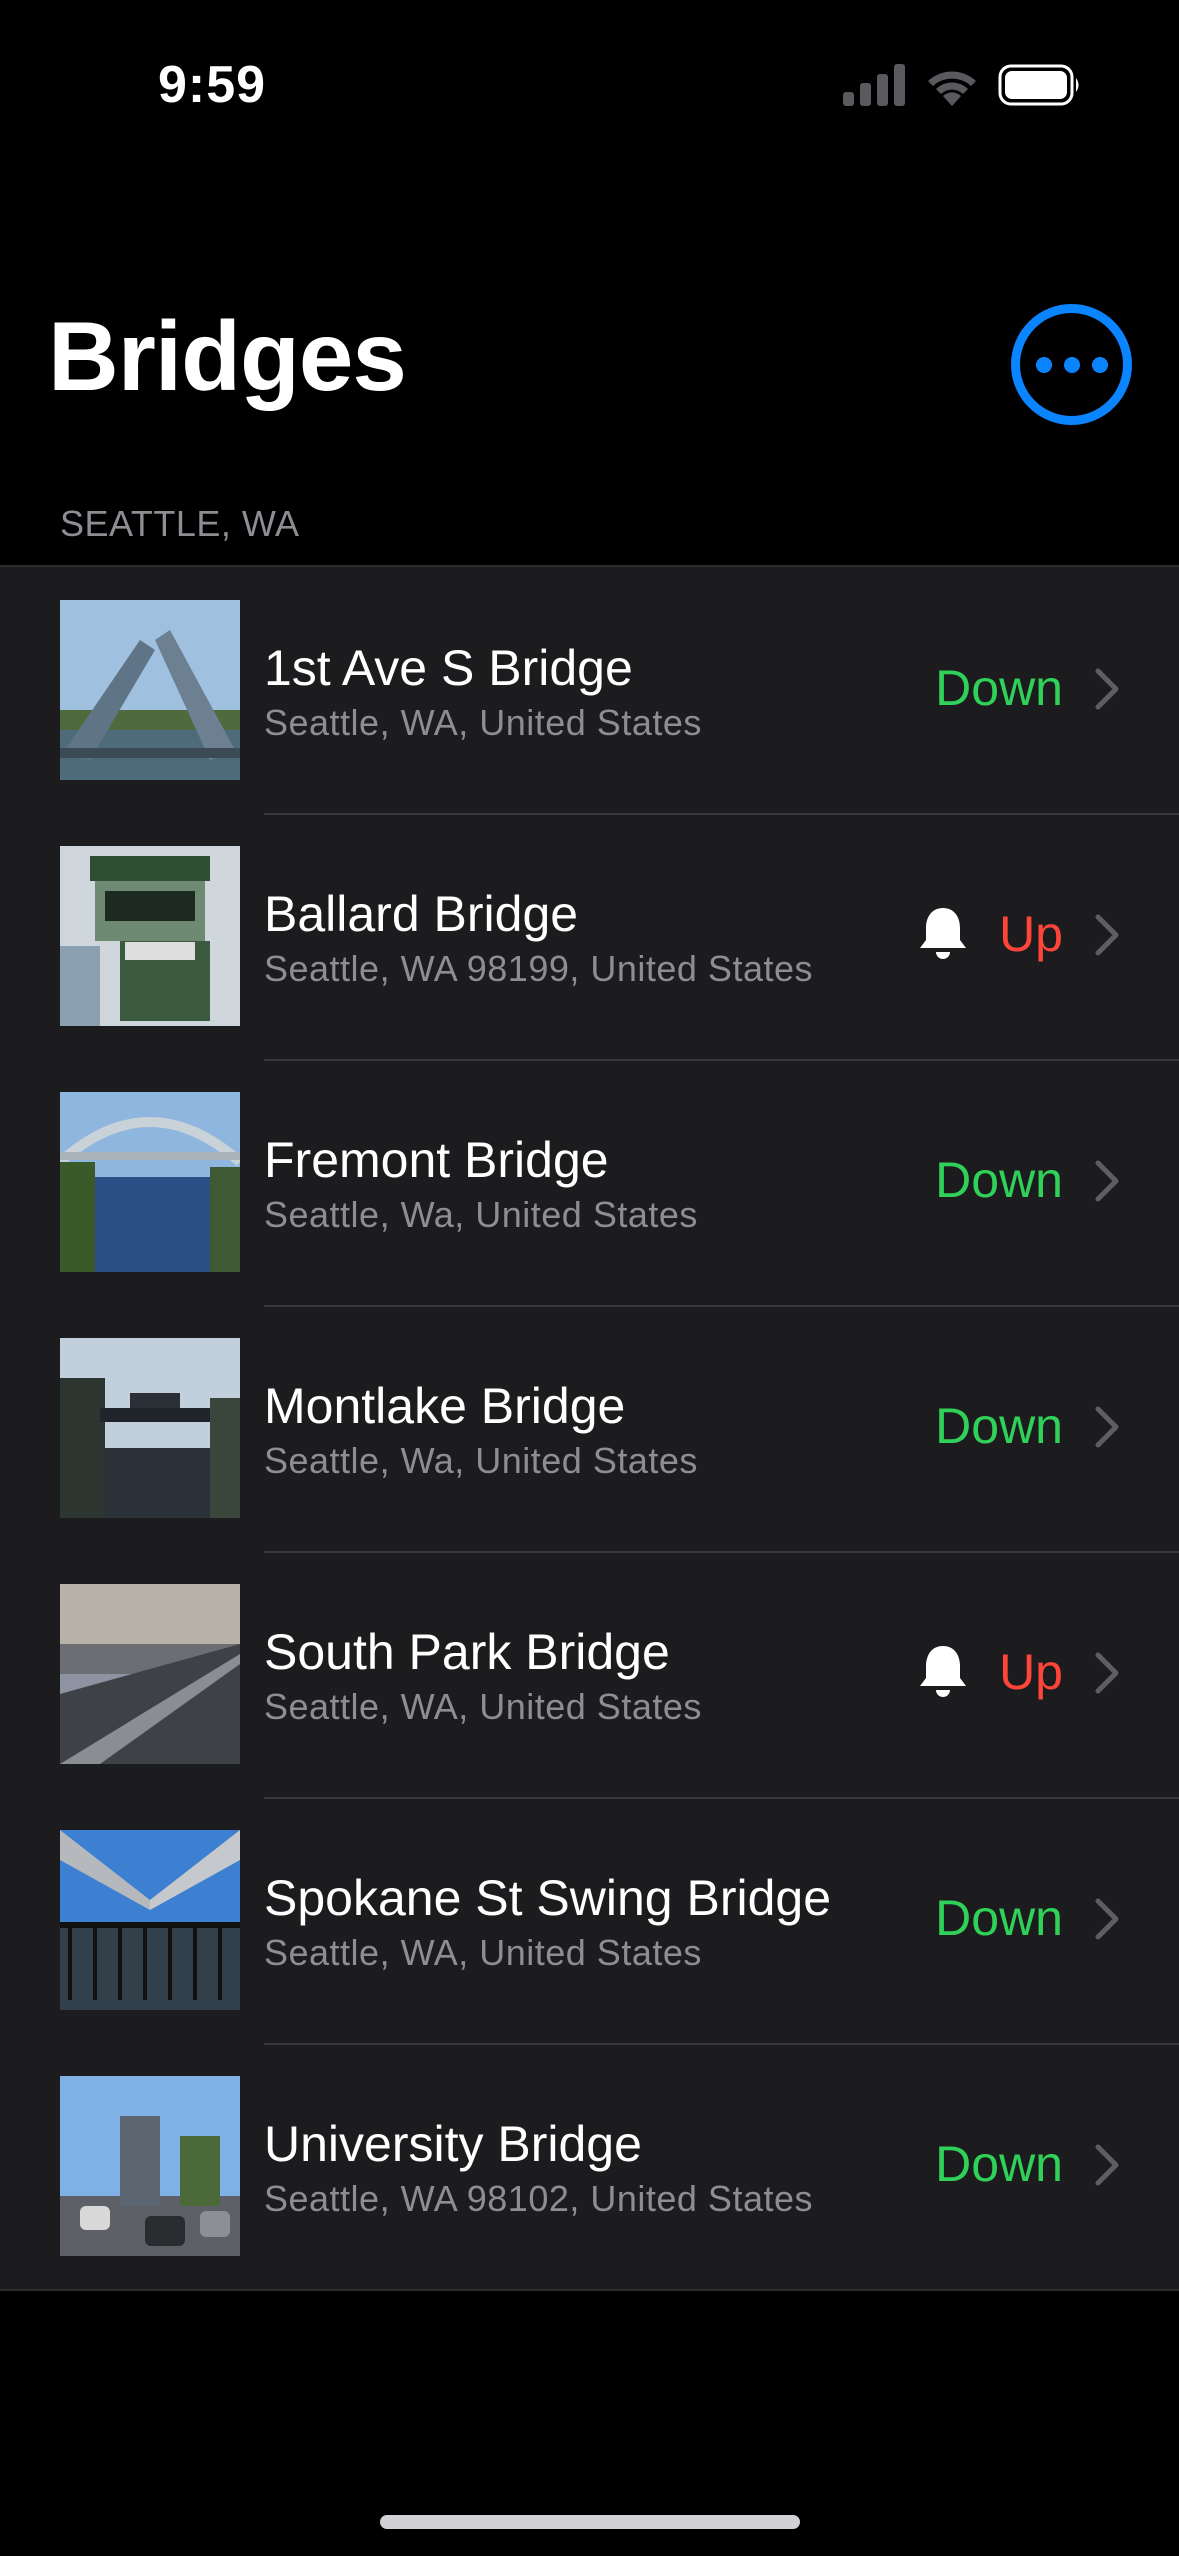 This screenshot has height=2556, width=1179. What do you see at coordinates (589, 75) in the screenshot?
I see `status-bar: 9:59` at bounding box center [589, 75].